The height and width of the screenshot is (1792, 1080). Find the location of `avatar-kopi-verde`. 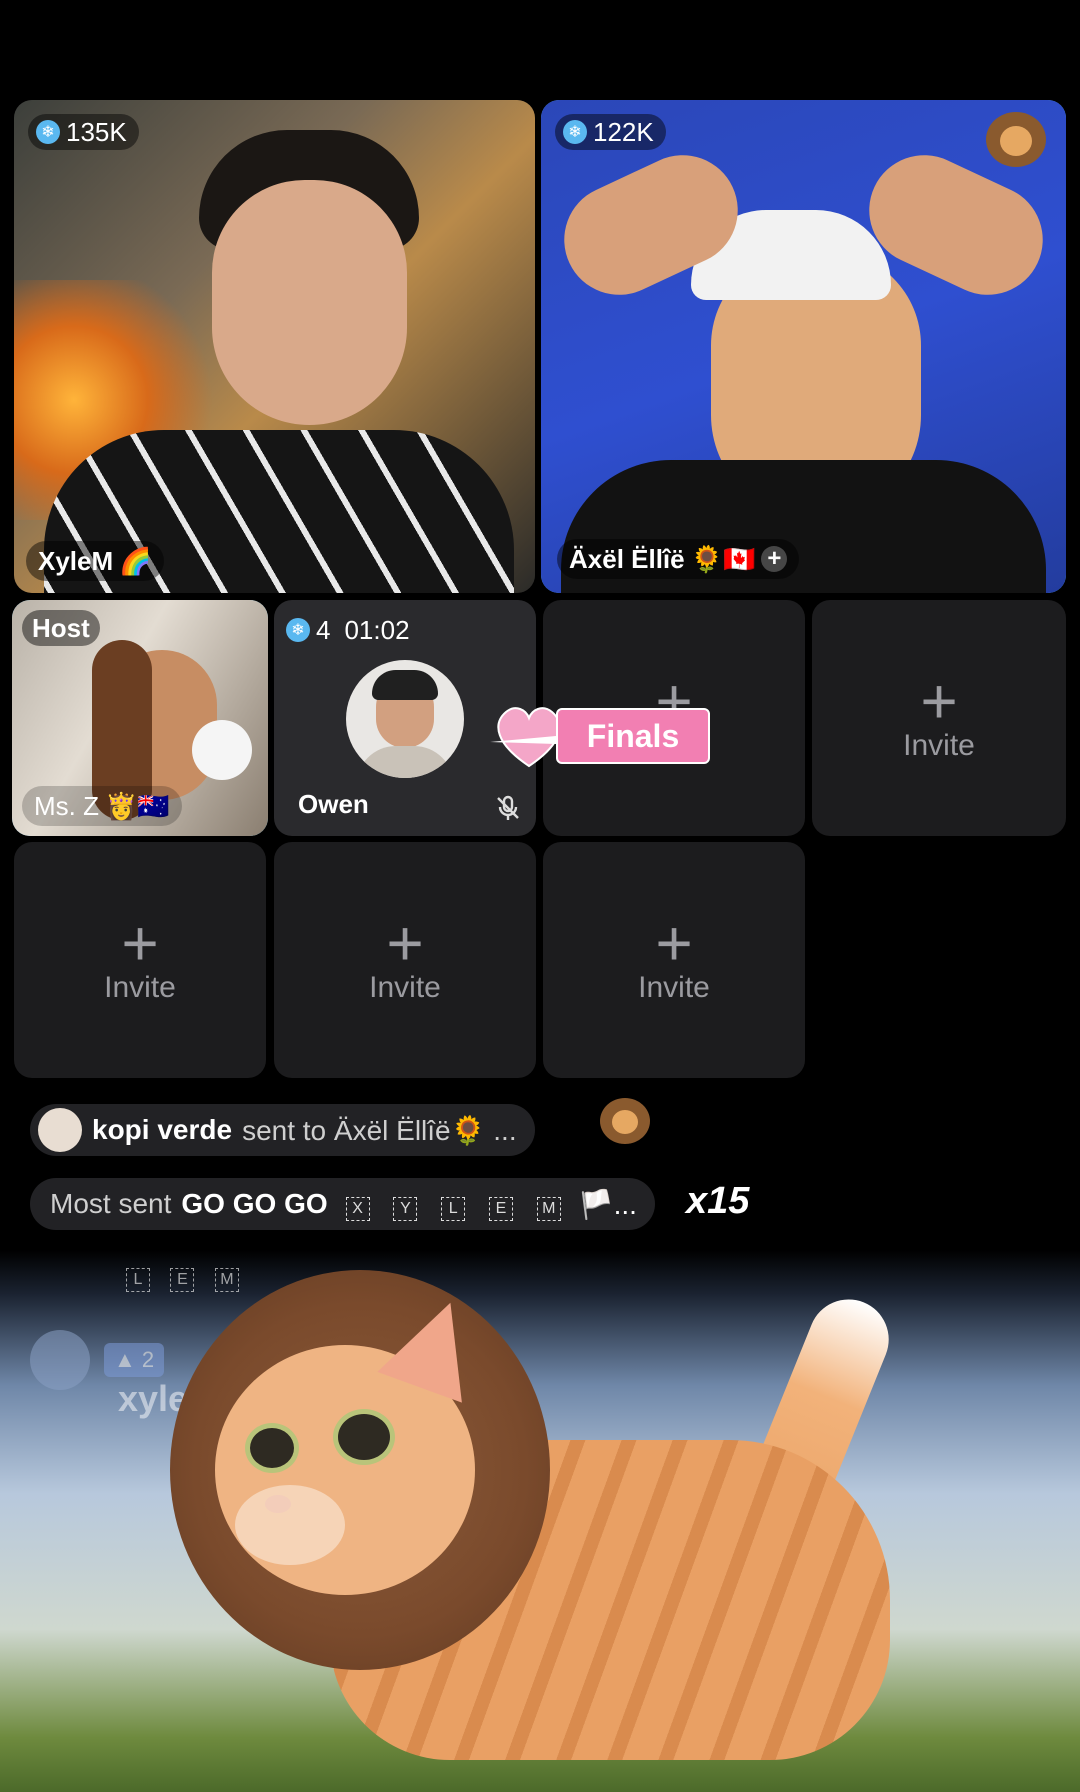

avatar-kopi-verde is located at coordinates (60, 1130).